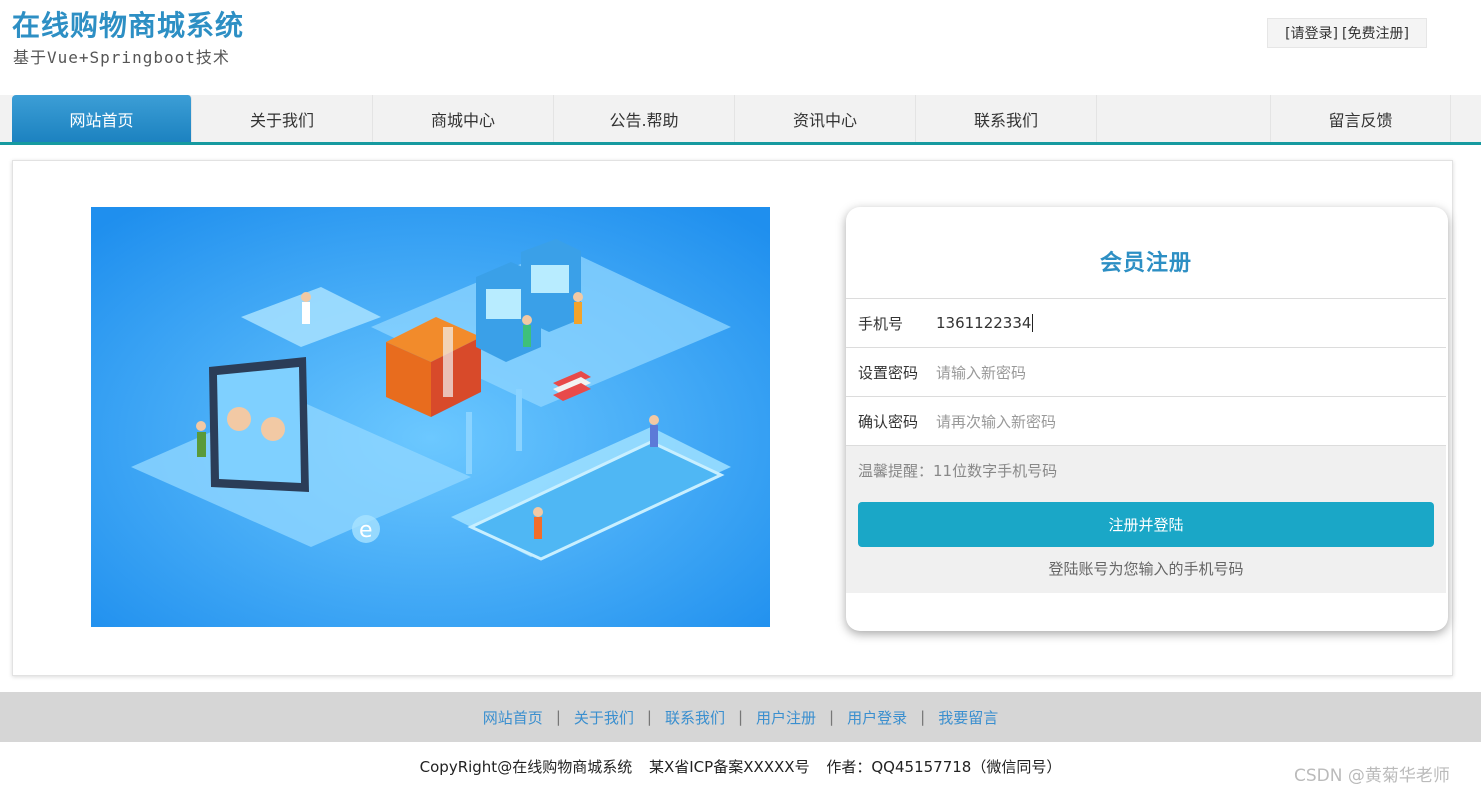 The height and width of the screenshot is (792, 1481). Describe the element at coordinates (786, 717) in the screenshot. I see `footer-link-register: 用户注册` at that location.